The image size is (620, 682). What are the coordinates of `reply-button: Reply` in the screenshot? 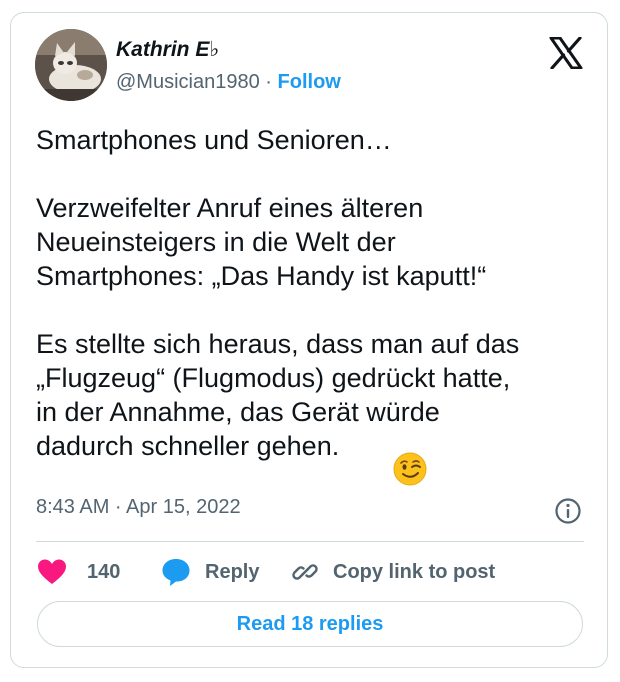 It's located at (210, 572).